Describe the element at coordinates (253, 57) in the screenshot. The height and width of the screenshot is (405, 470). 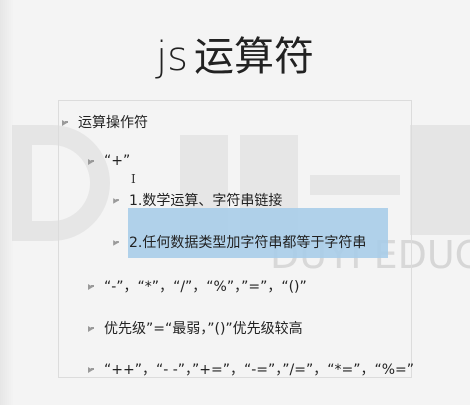
I see `title-zh: 运算符` at that location.